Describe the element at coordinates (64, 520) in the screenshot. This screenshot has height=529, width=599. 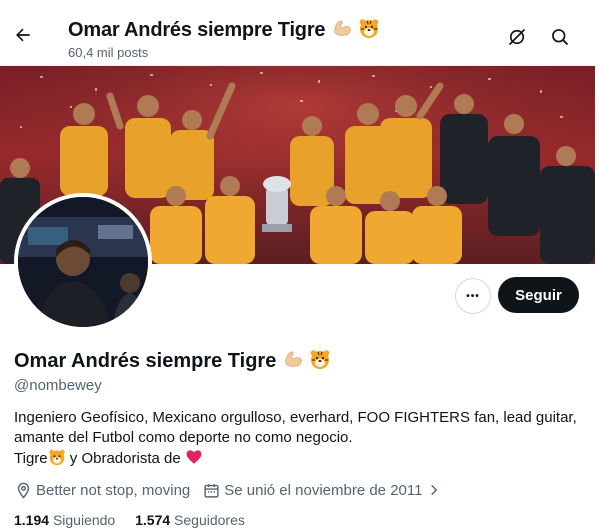
I see `following-link: 1.194 Siguiendo` at that location.